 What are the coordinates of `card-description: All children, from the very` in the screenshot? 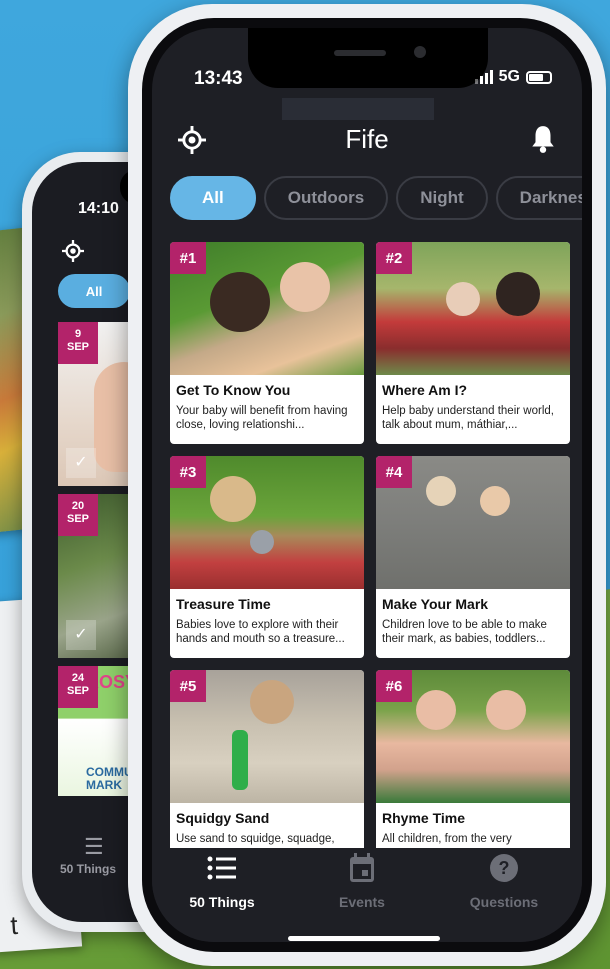 It's located at (447, 839).